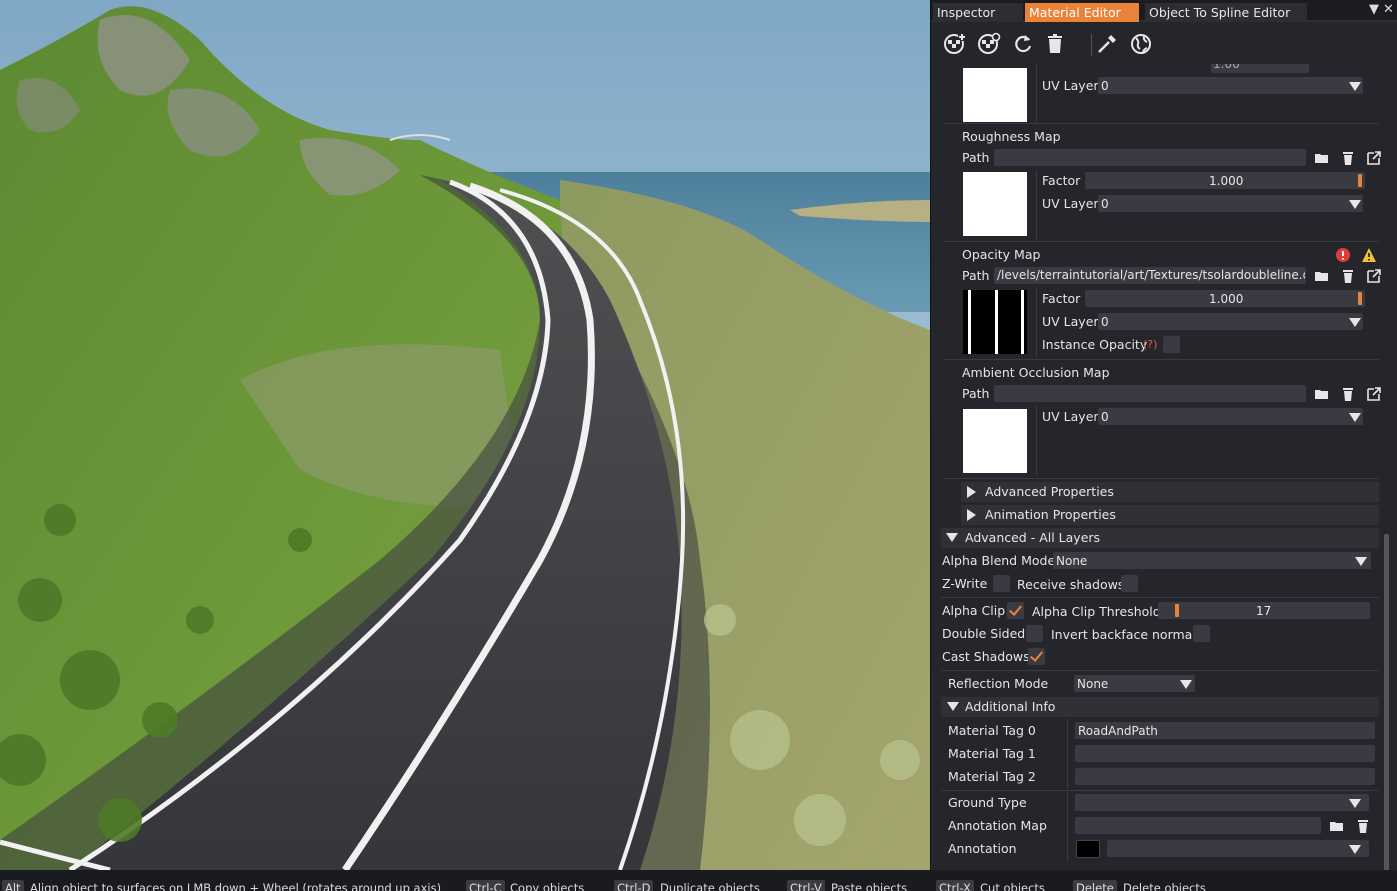 The height and width of the screenshot is (891, 1397). What do you see at coordinates (1001, 254) in the screenshot?
I see `opacity-map-title: Opacity Map` at bounding box center [1001, 254].